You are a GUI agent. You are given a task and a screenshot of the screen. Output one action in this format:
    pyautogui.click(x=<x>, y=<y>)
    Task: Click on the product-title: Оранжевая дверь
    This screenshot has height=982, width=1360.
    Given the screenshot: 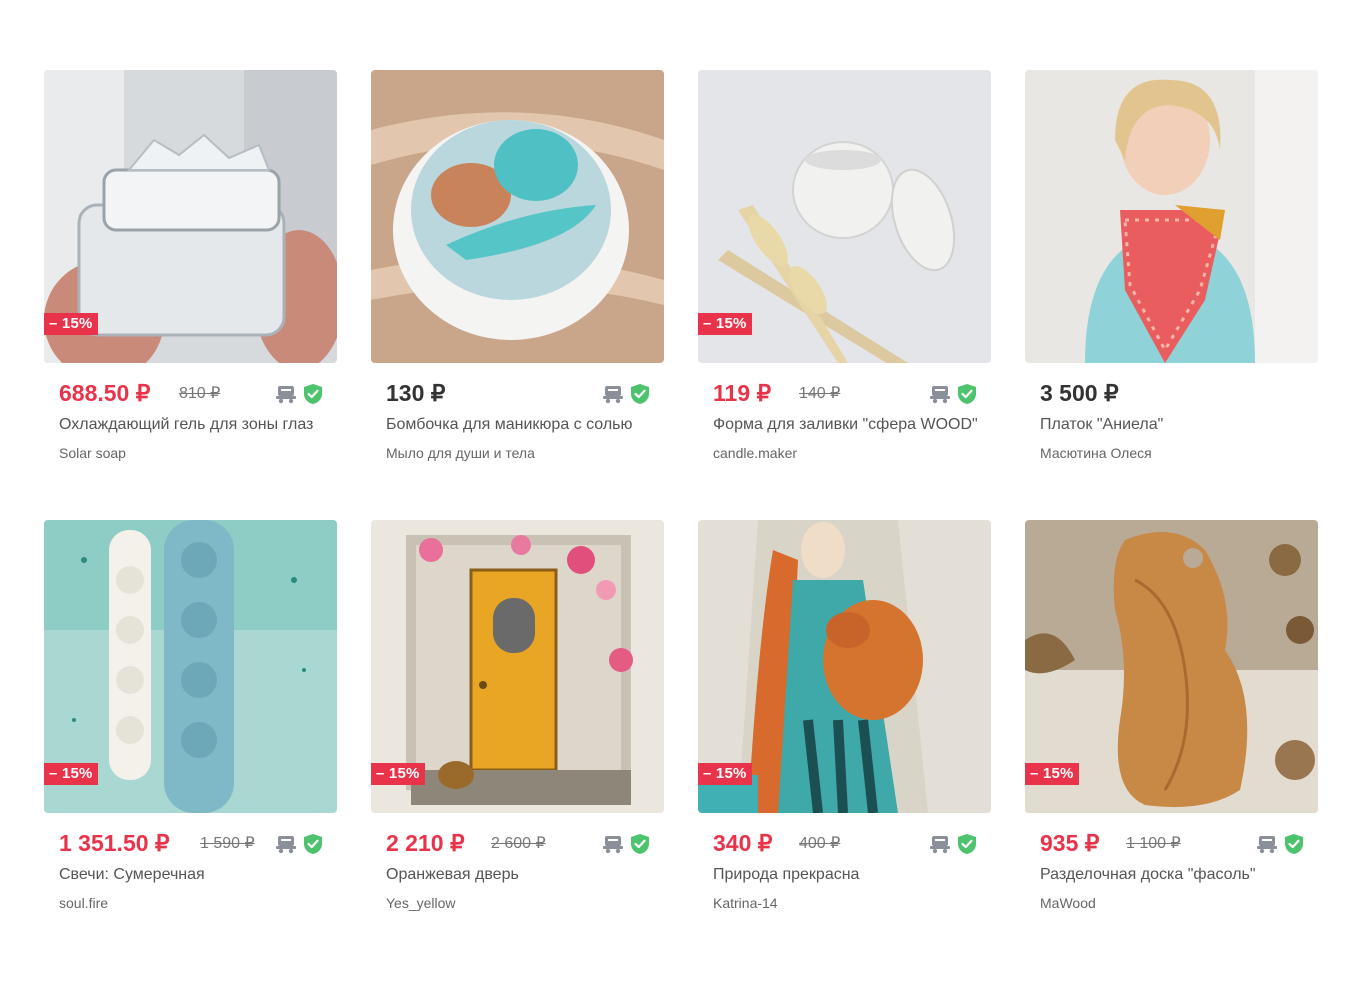 What is the action you would take?
    pyautogui.click(x=520, y=875)
    